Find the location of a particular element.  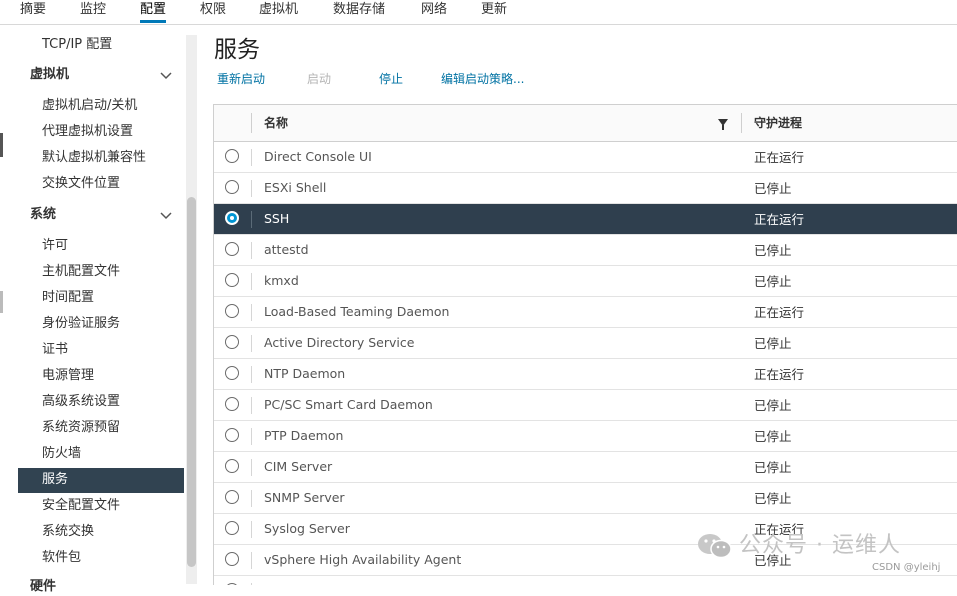

tab-networks: 网络 is located at coordinates (434, 12).